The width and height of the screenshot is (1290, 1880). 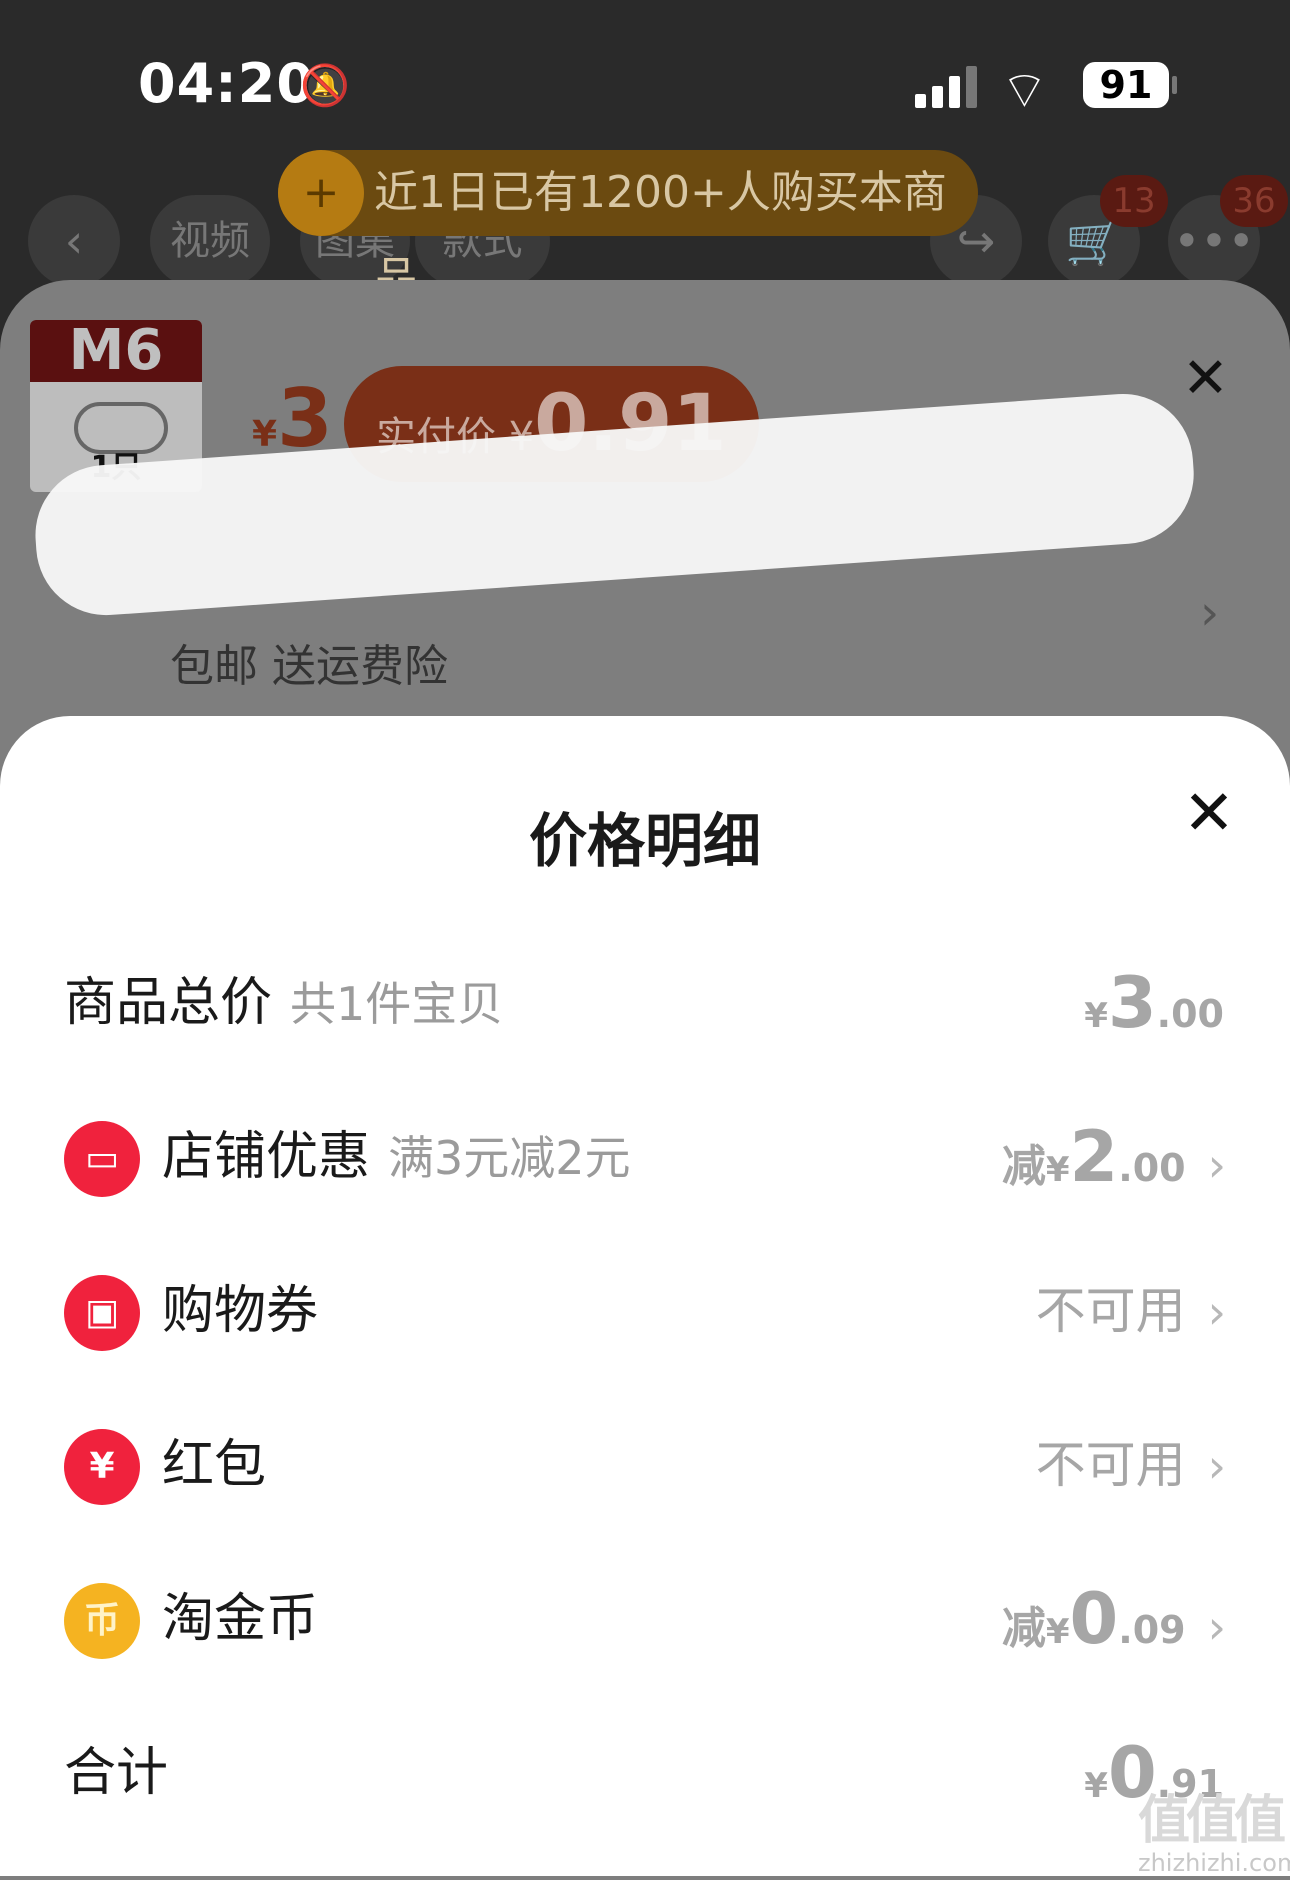 I want to click on row-red-envelope: ¥ 红包 不可用 ›, so click(x=645, y=1465).